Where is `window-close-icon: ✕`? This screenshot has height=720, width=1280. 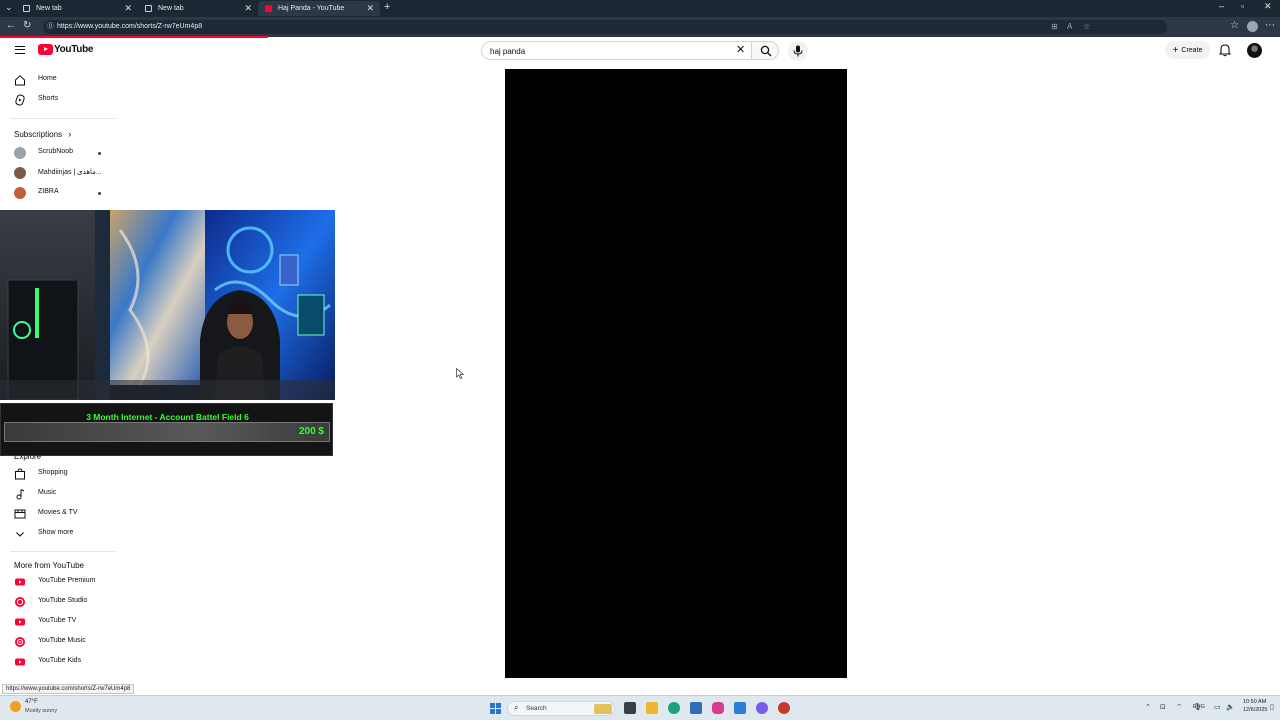 window-close-icon: ✕ is located at coordinates (1268, 6).